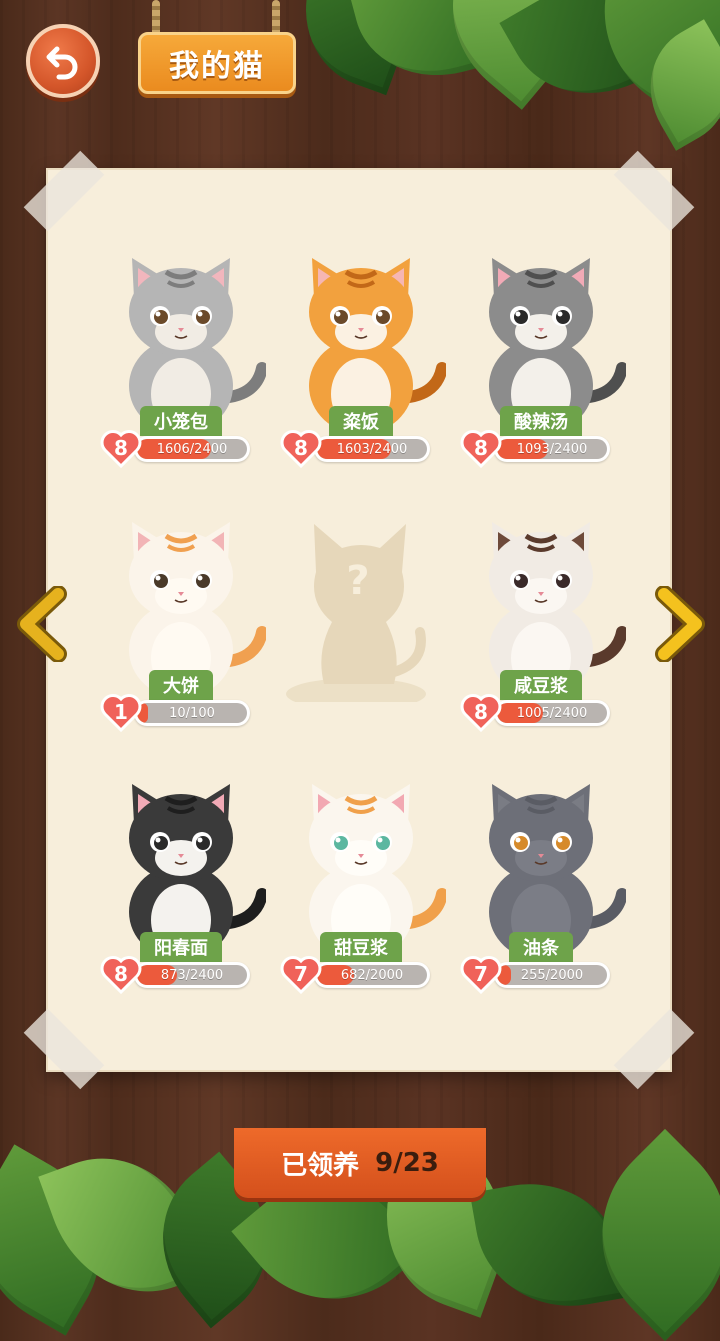  Describe the element at coordinates (680, 624) in the screenshot. I see `chevron-right-icon` at that location.